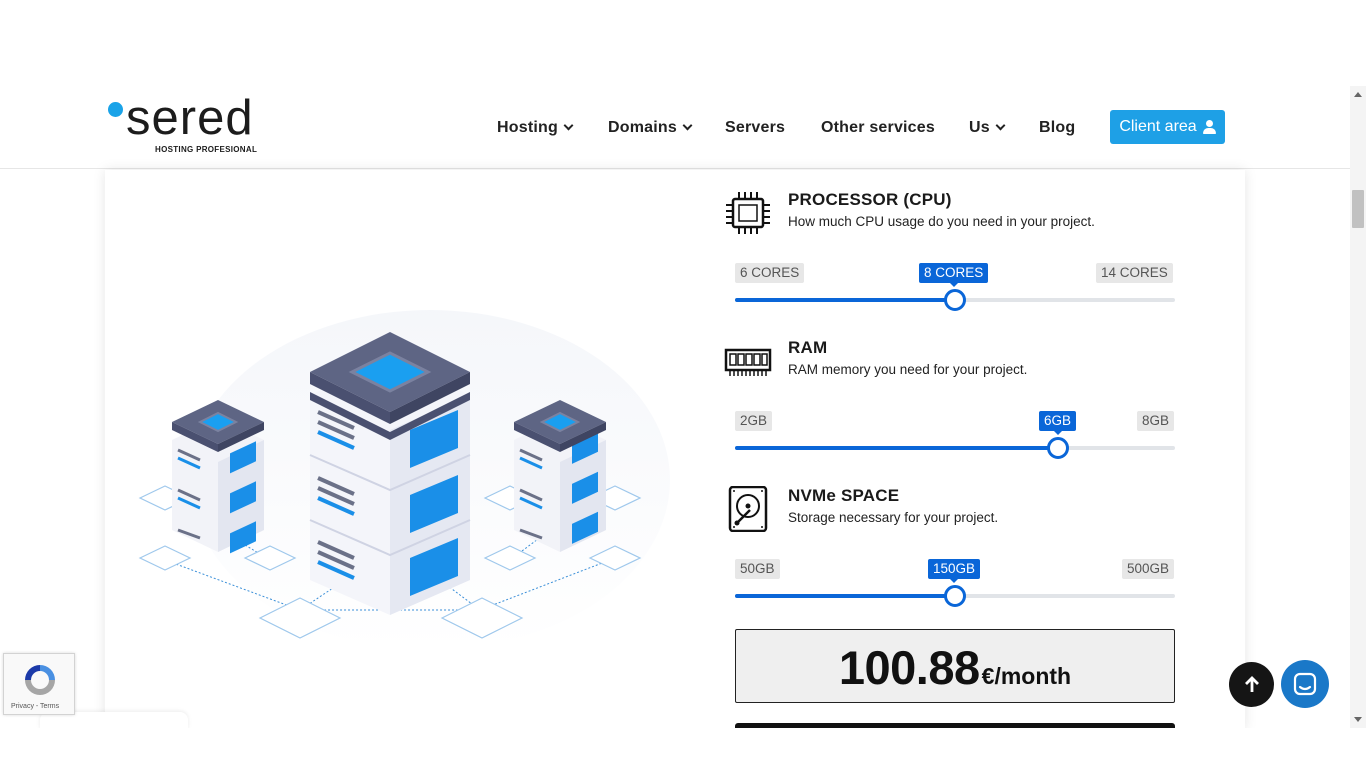 This screenshot has height=768, width=1366. I want to click on recaptcha-icon, so click(40, 680).